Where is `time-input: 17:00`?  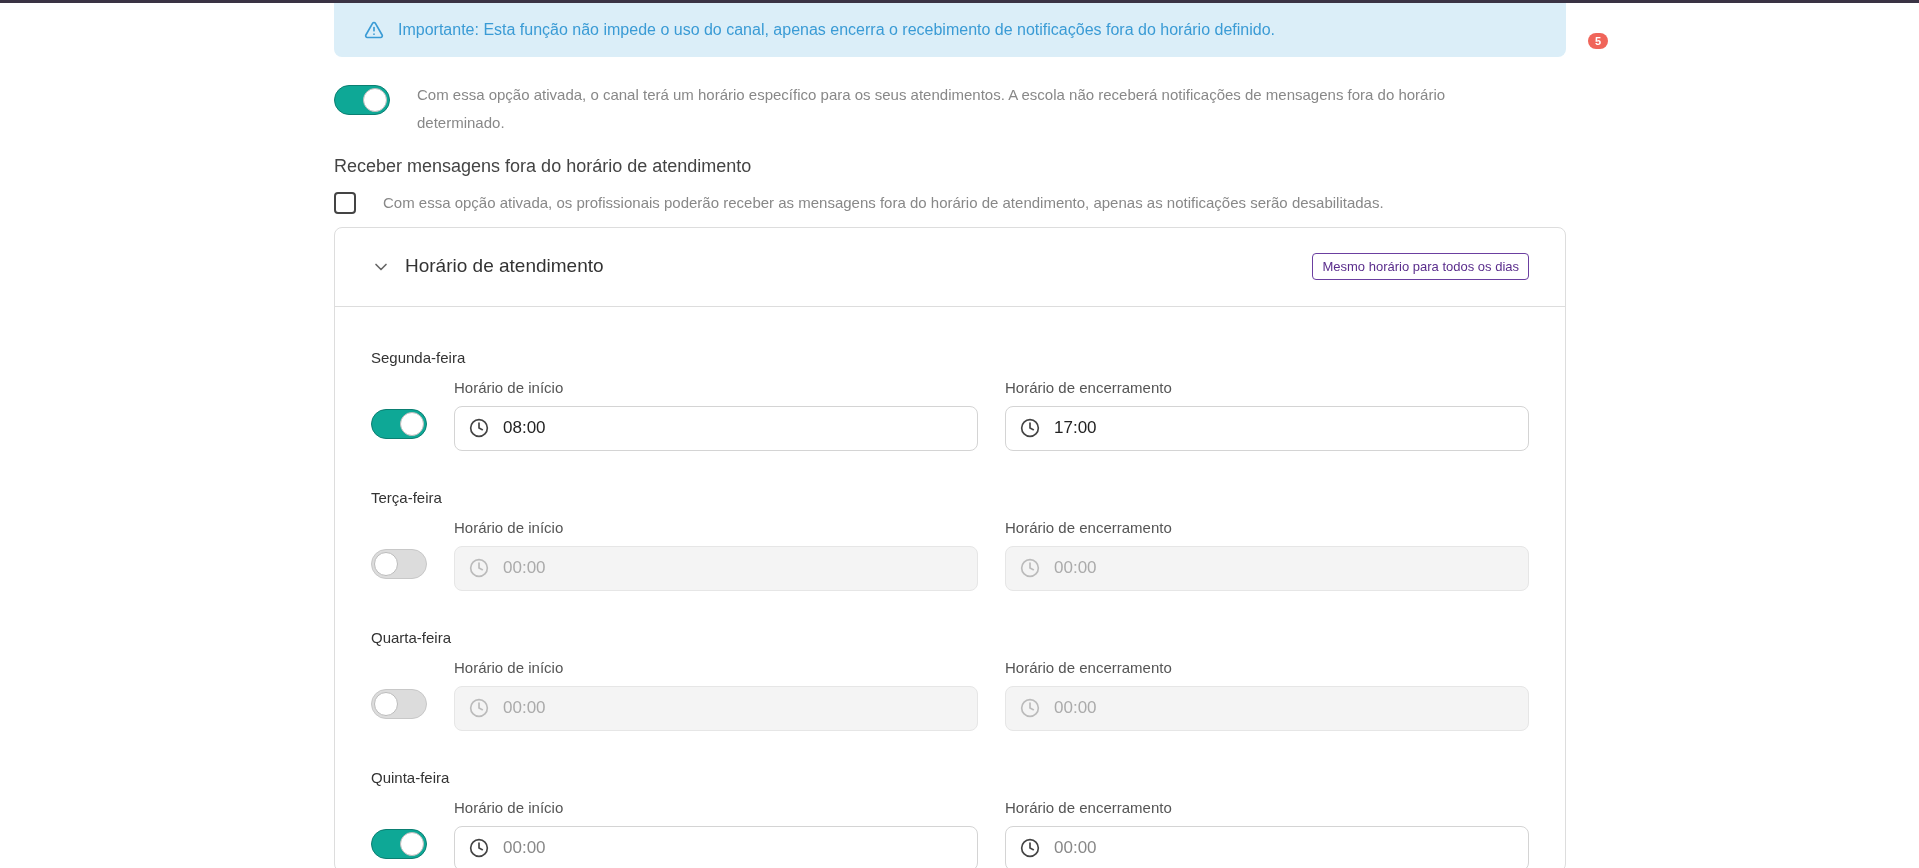 time-input: 17:00 is located at coordinates (1267, 428).